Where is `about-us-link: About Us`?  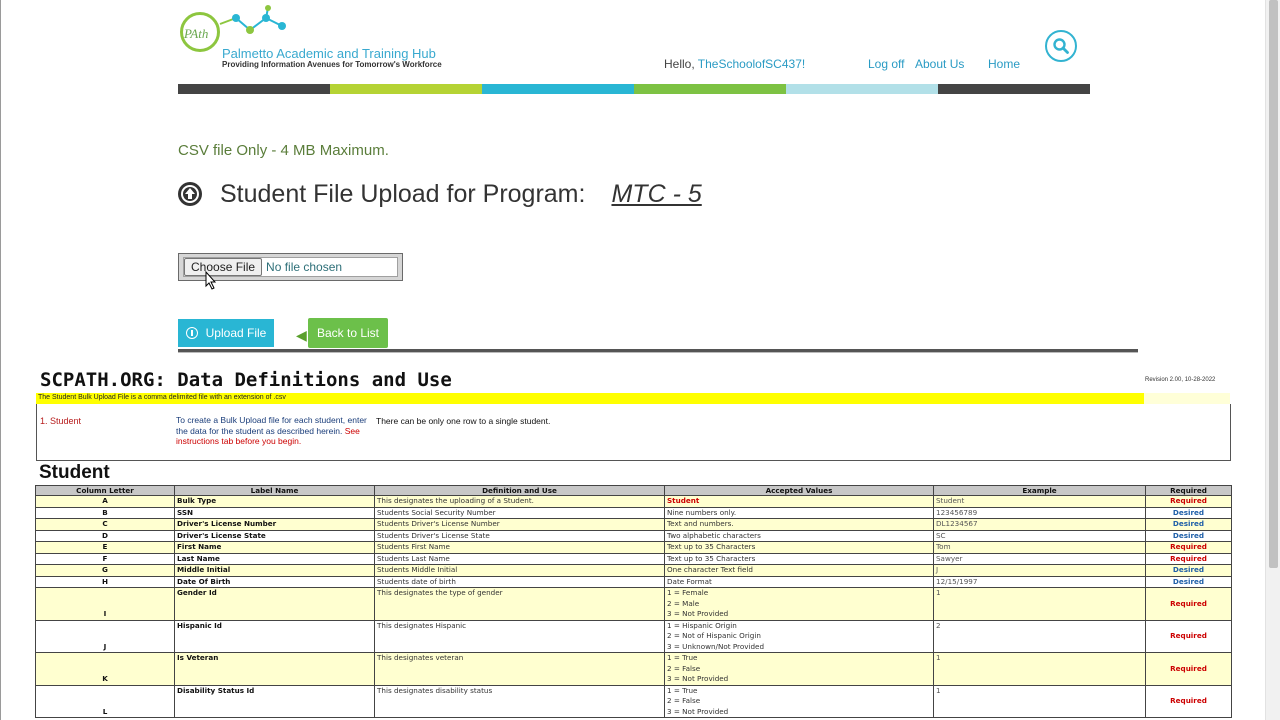 about-us-link: About Us is located at coordinates (939, 64).